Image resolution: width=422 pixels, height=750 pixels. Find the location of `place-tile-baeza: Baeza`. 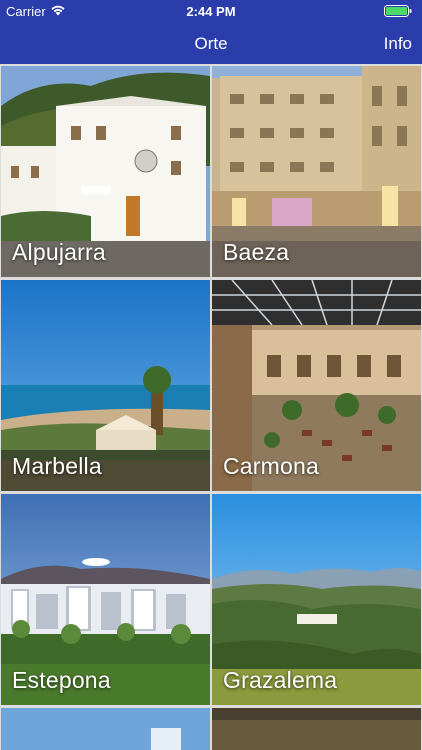

place-tile-baeza: Baeza is located at coordinates (316, 171).